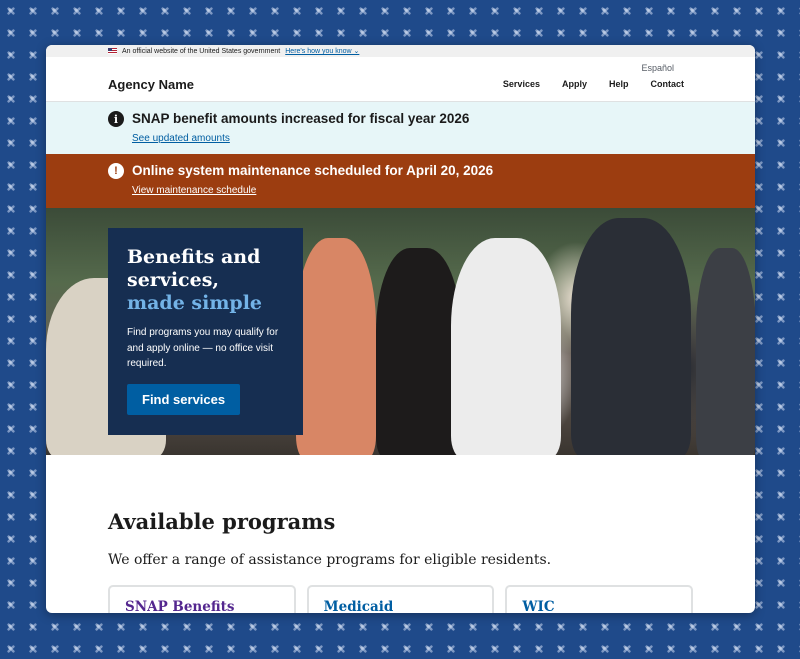 The width and height of the screenshot is (800, 659). What do you see at coordinates (619, 84) in the screenshot?
I see `nav-item-help: Help` at bounding box center [619, 84].